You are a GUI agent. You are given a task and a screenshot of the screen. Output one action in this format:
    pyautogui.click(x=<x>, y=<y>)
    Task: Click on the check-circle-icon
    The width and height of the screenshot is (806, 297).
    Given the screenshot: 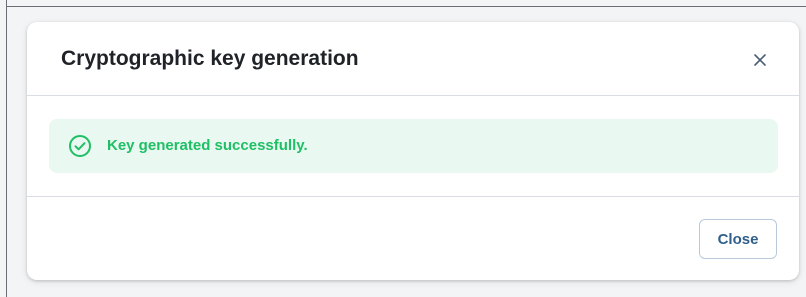 What is the action you would take?
    pyautogui.click(x=80, y=146)
    